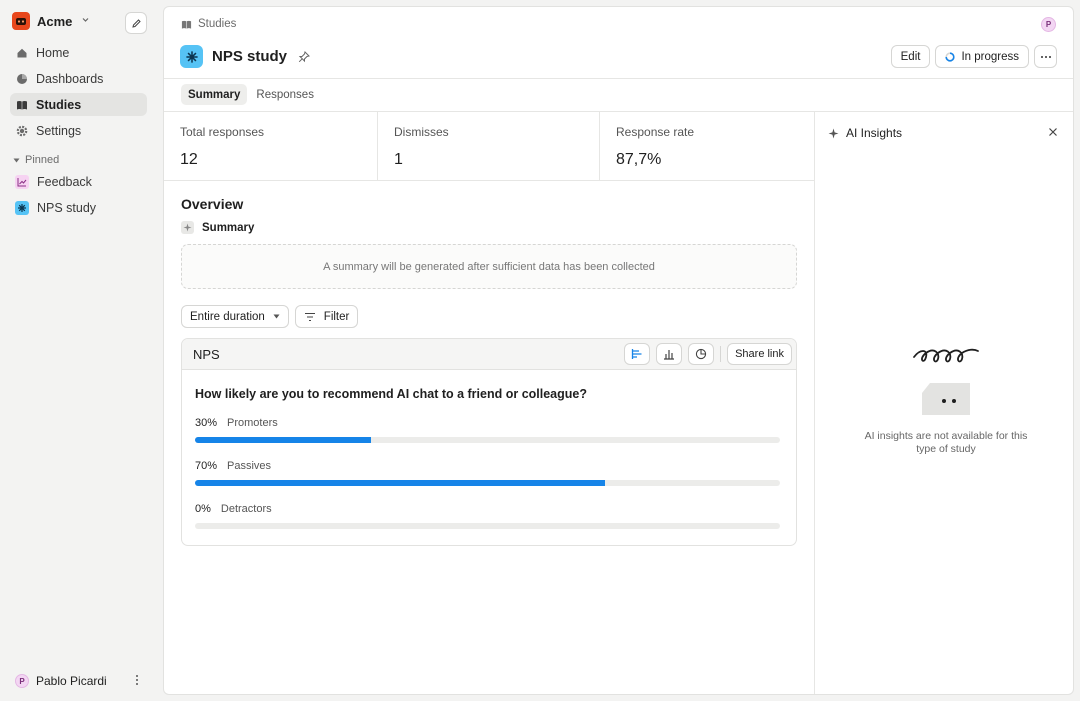 Image resolution: width=1080 pixels, height=701 pixels. I want to click on share-link-button: Share link, so click(759, 354).